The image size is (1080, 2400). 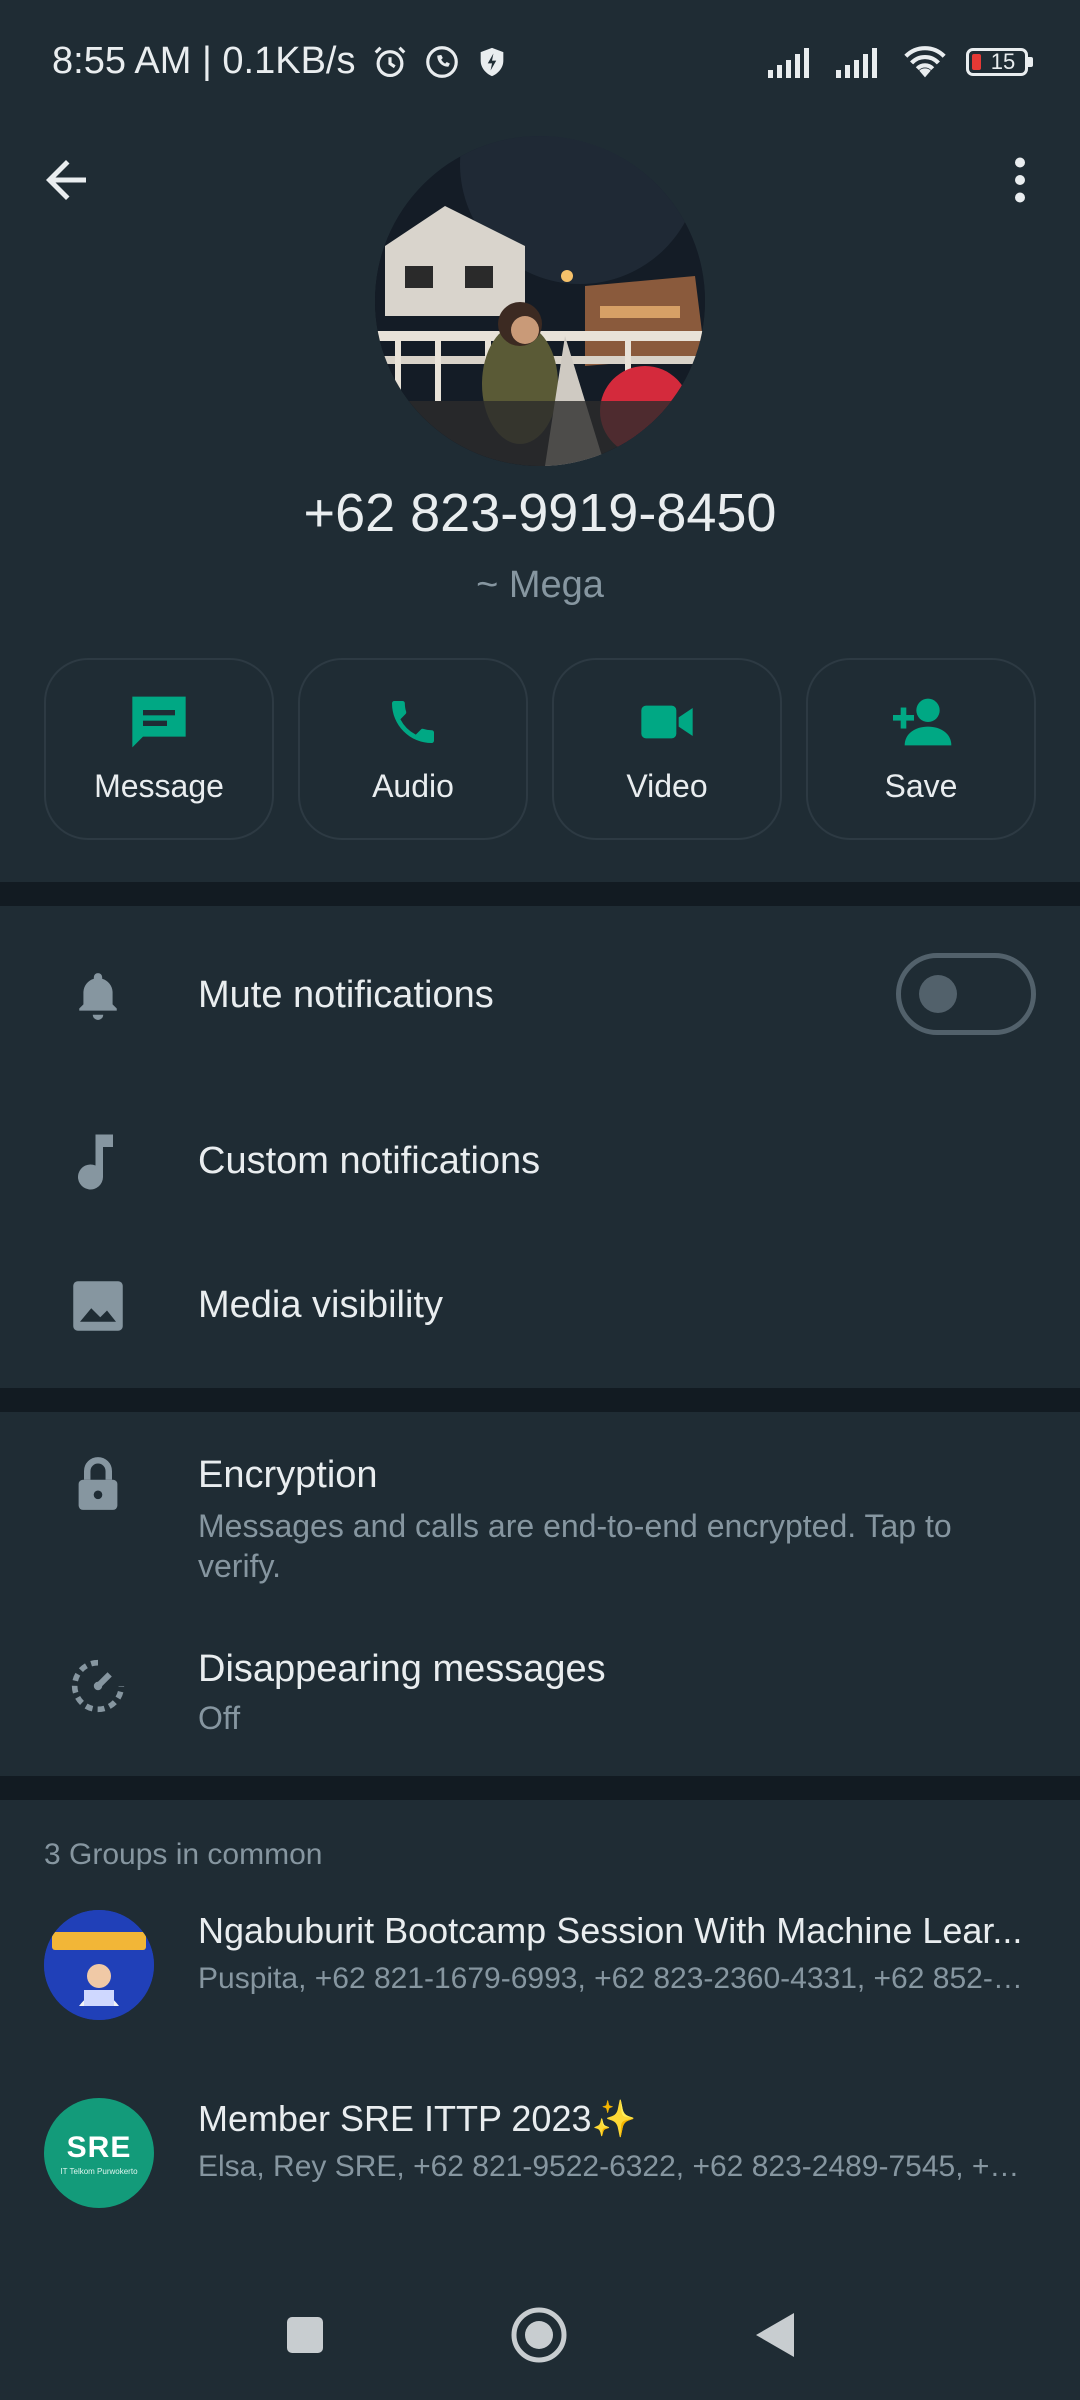 I want to click on battery-level: 15, so click(x=1003, y=61).